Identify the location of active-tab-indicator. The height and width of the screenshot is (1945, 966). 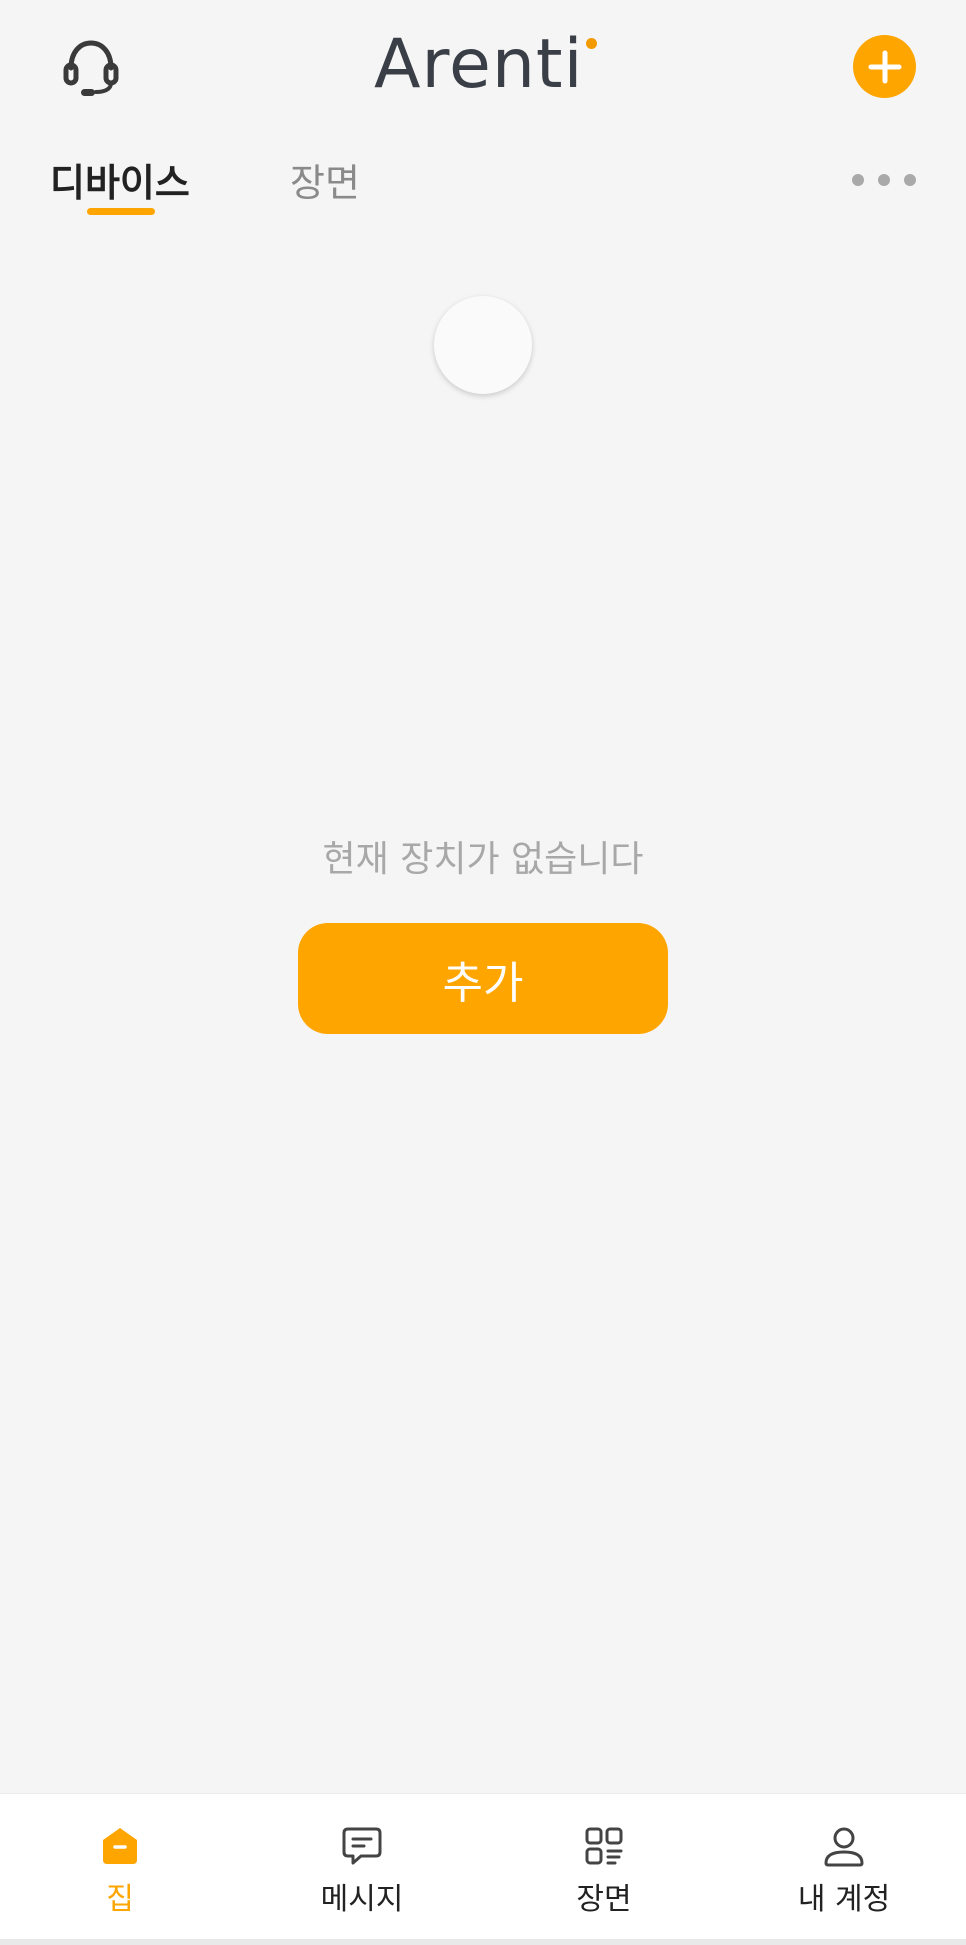
(121, 211).